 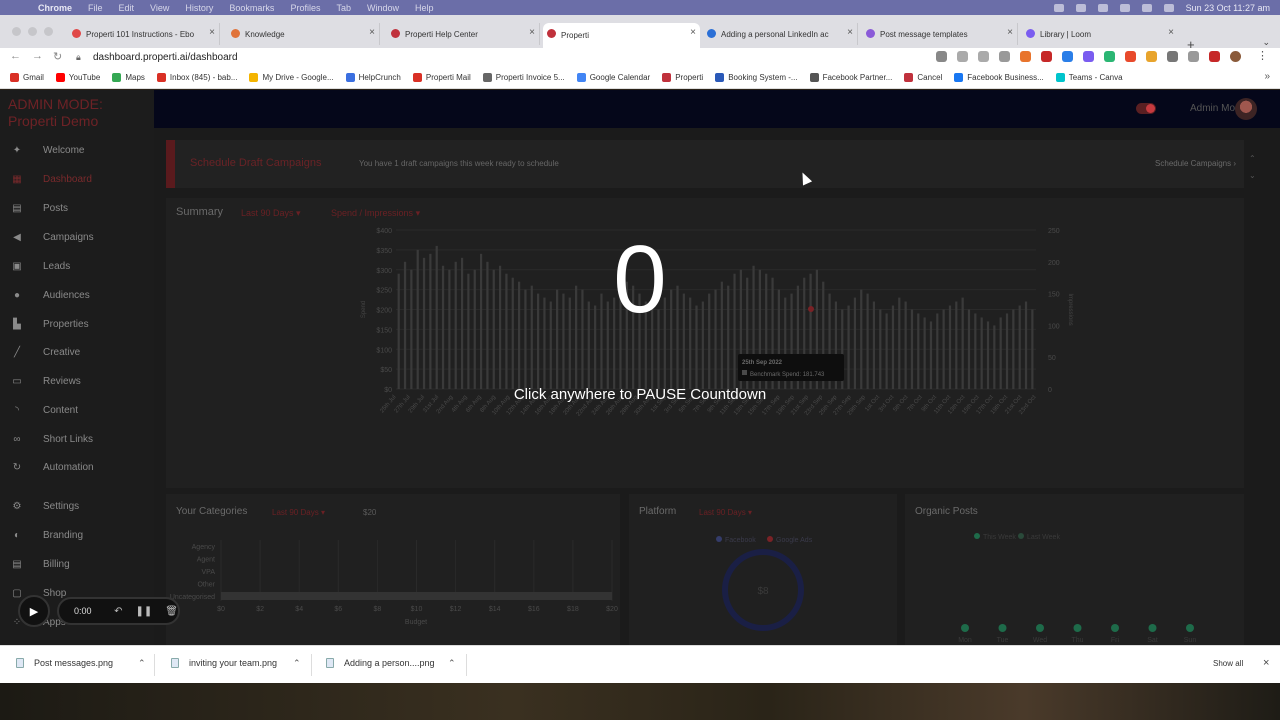 What do you see at coordinates (144, 34) in the screenshot?
I see `browser-tab: Properti 101 Instructions - Ebo ×` at bounding box center [144, 34].